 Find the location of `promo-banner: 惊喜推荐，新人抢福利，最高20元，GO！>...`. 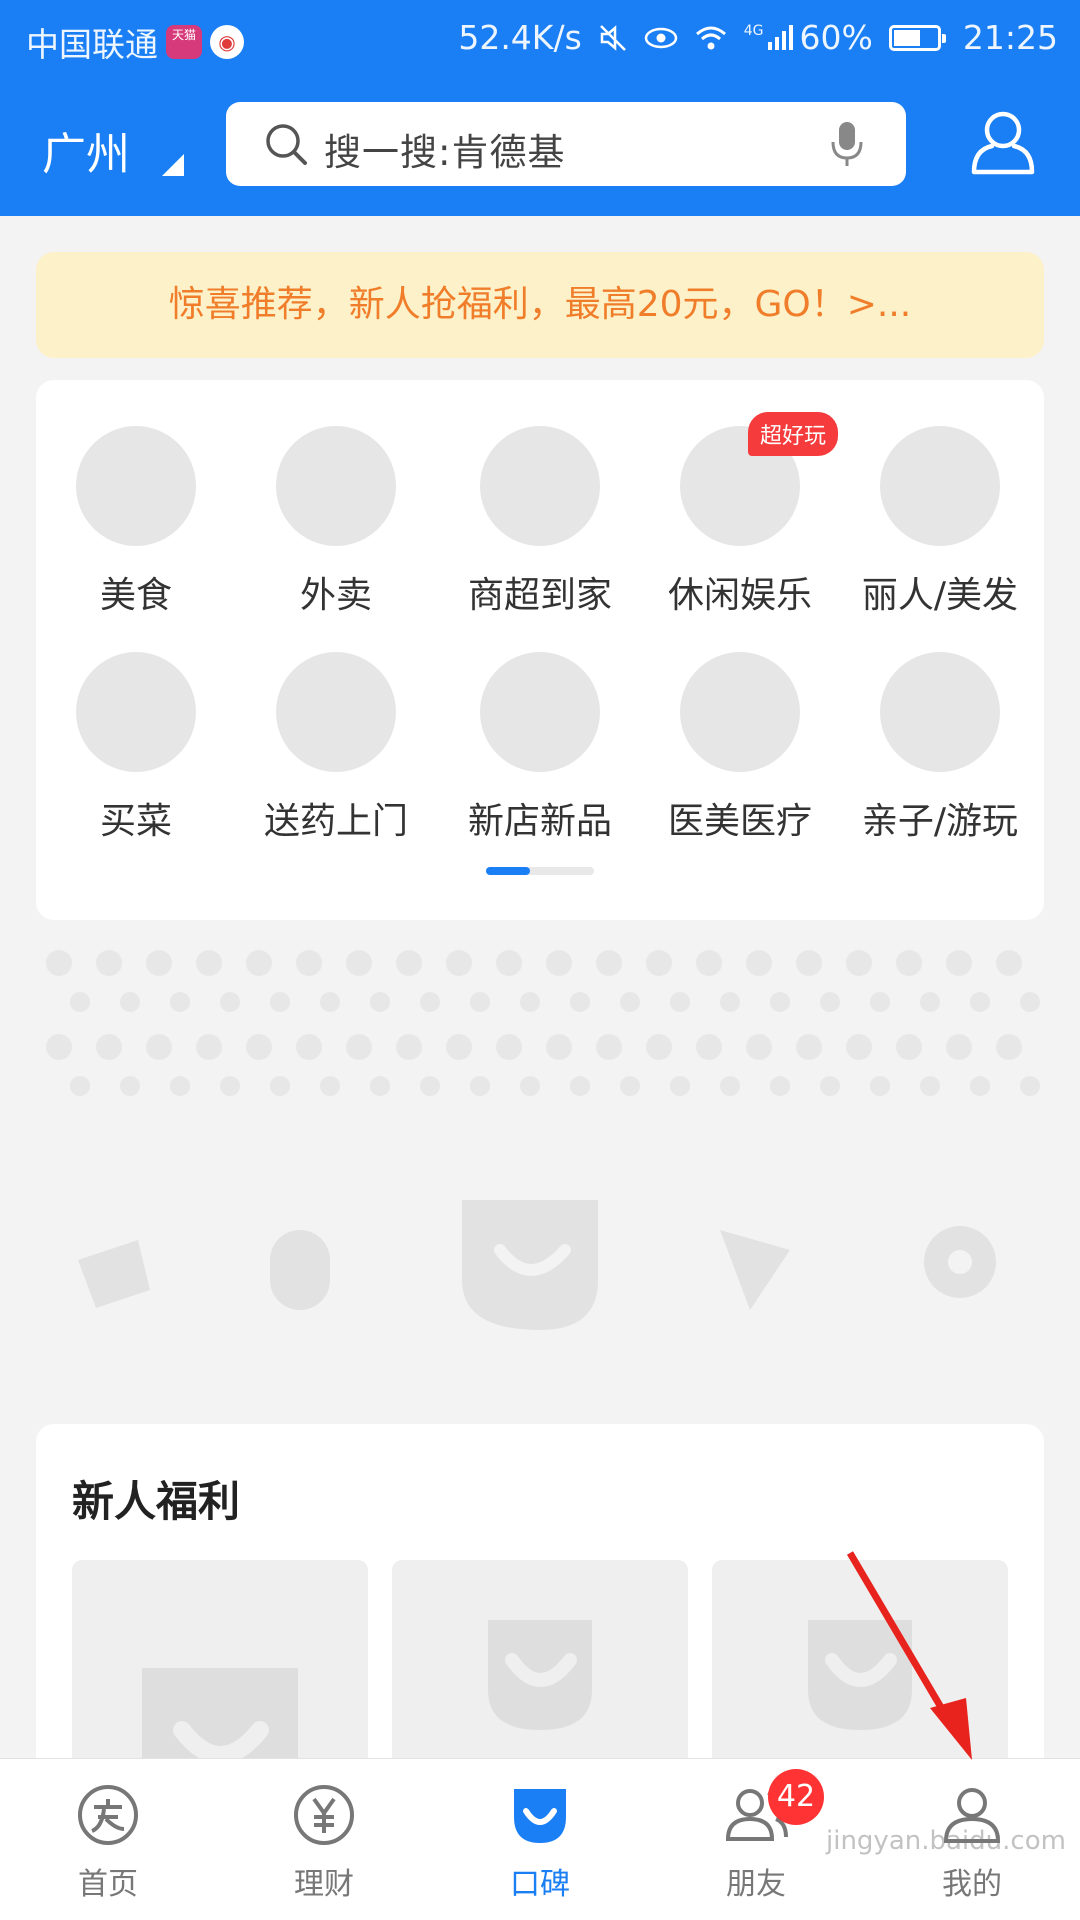

promo-banner: 惊喜推荐，新人抢福利，最高20元，GO！>... is located at coordinates (540, 305).